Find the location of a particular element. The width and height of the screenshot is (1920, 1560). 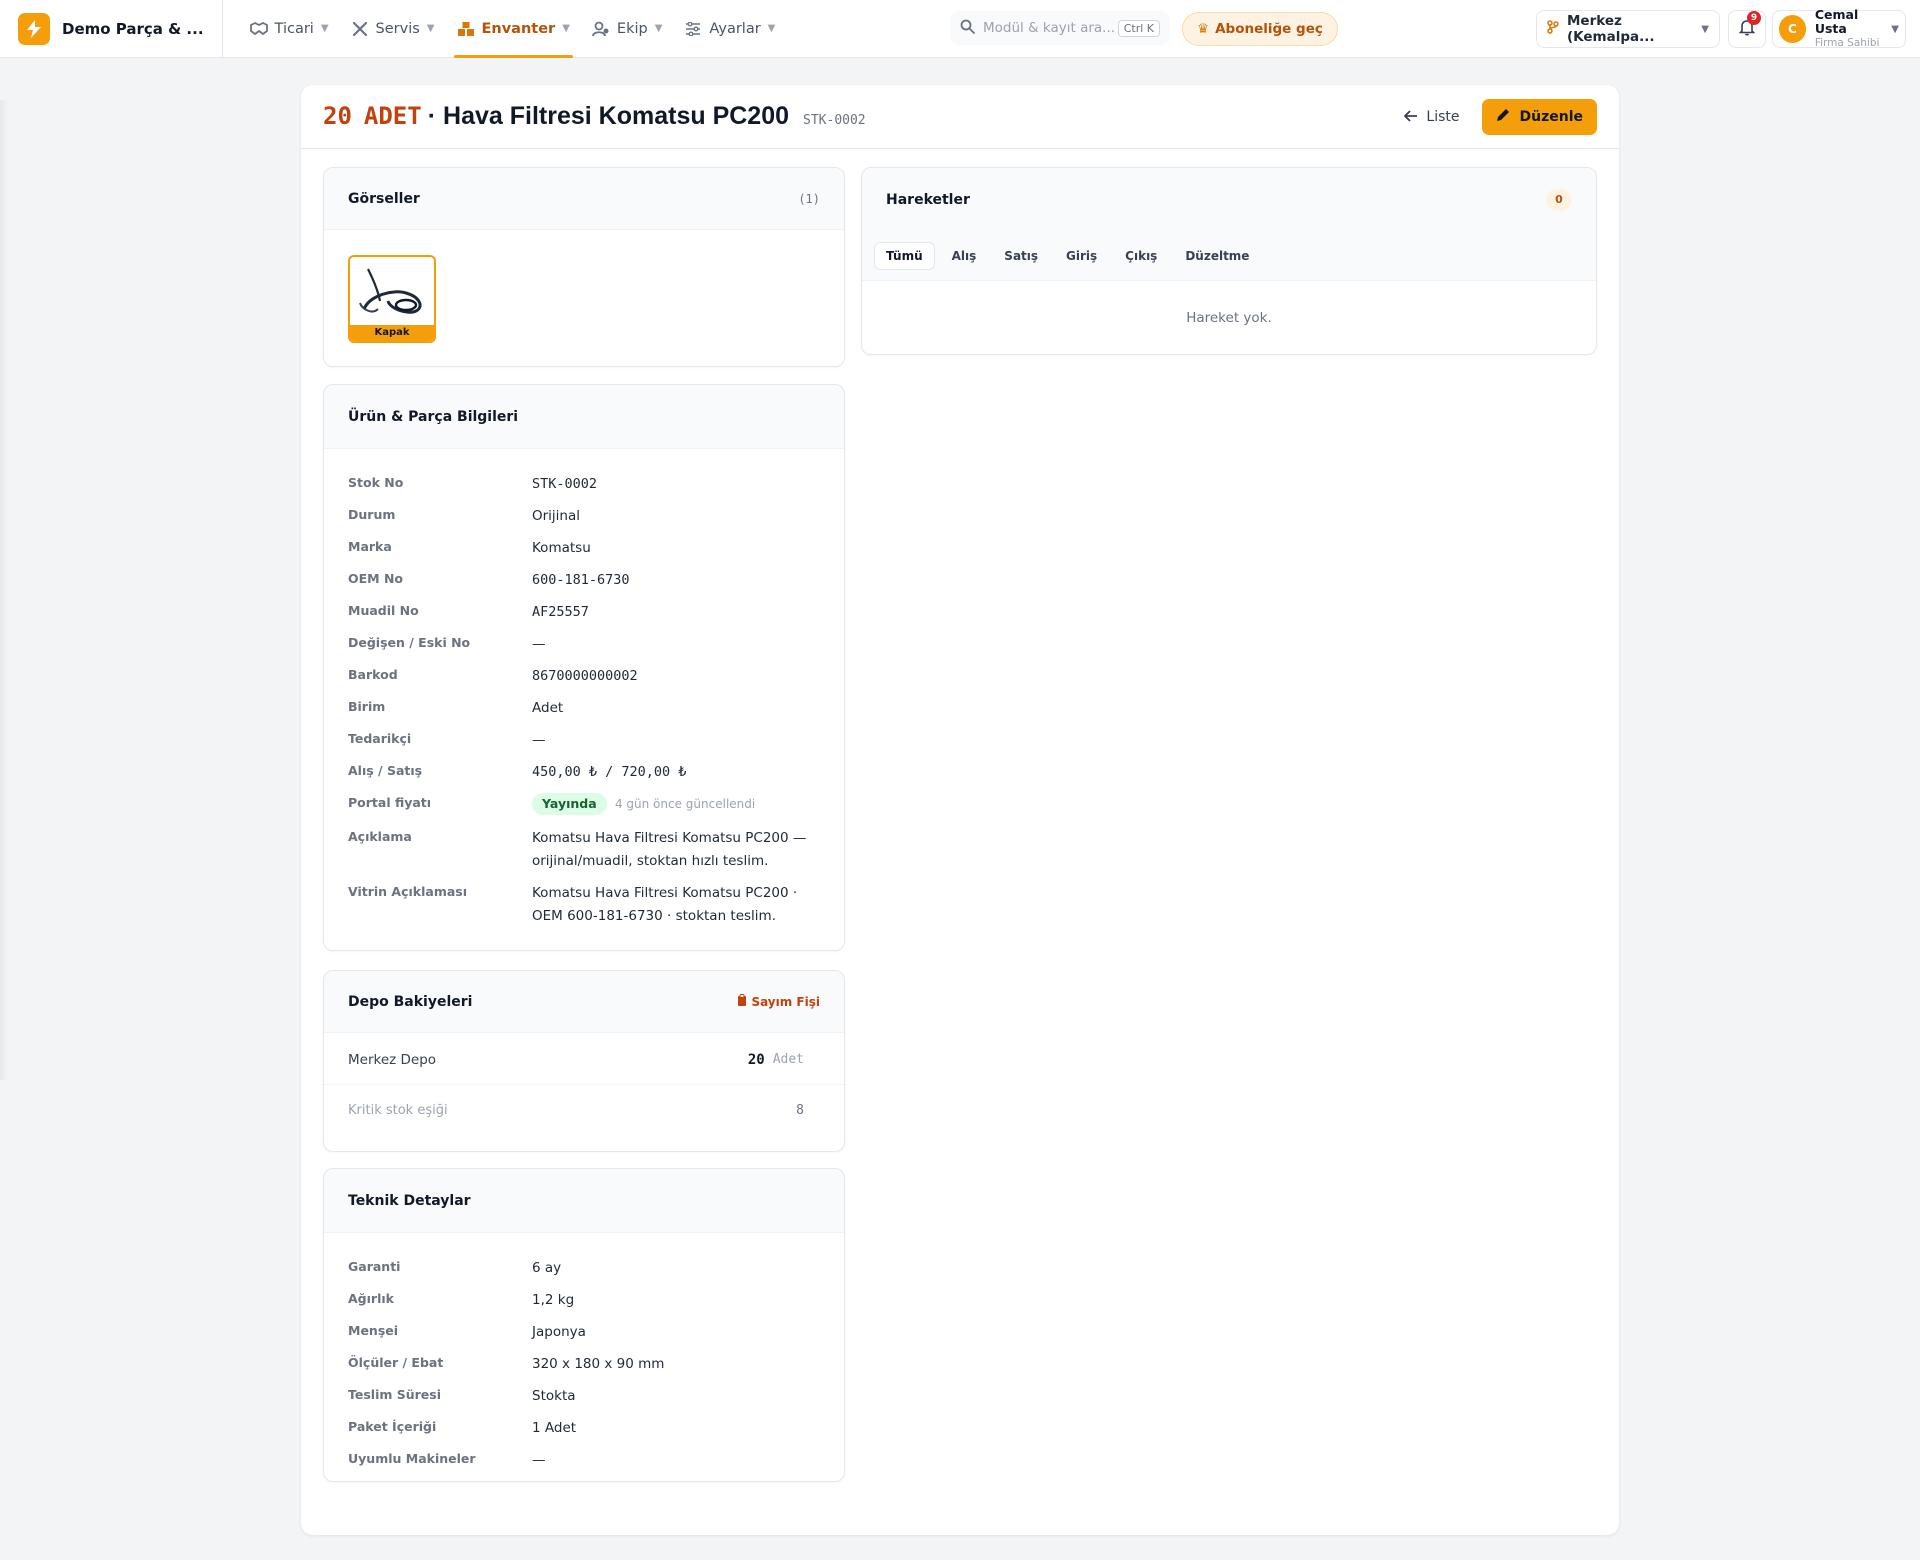

panel-title: Hareketler is located at coordinates (928, 199).